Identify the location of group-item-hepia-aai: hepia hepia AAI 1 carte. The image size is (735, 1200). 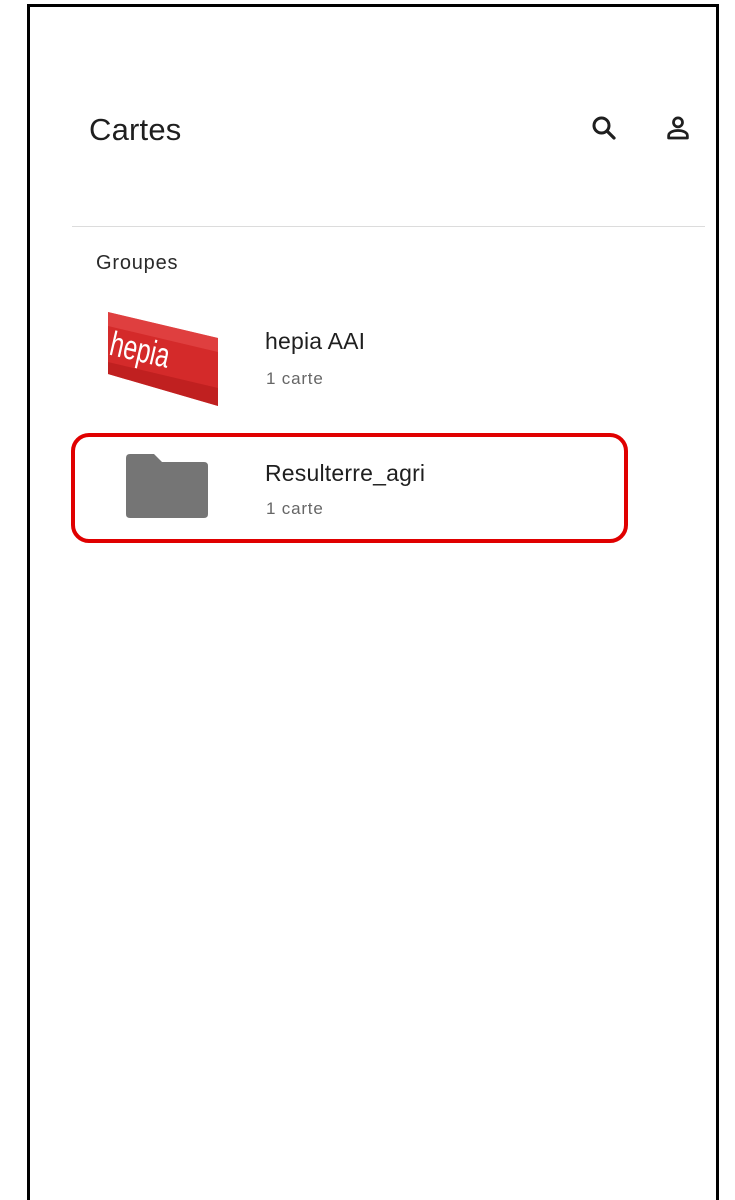
(352, 356).